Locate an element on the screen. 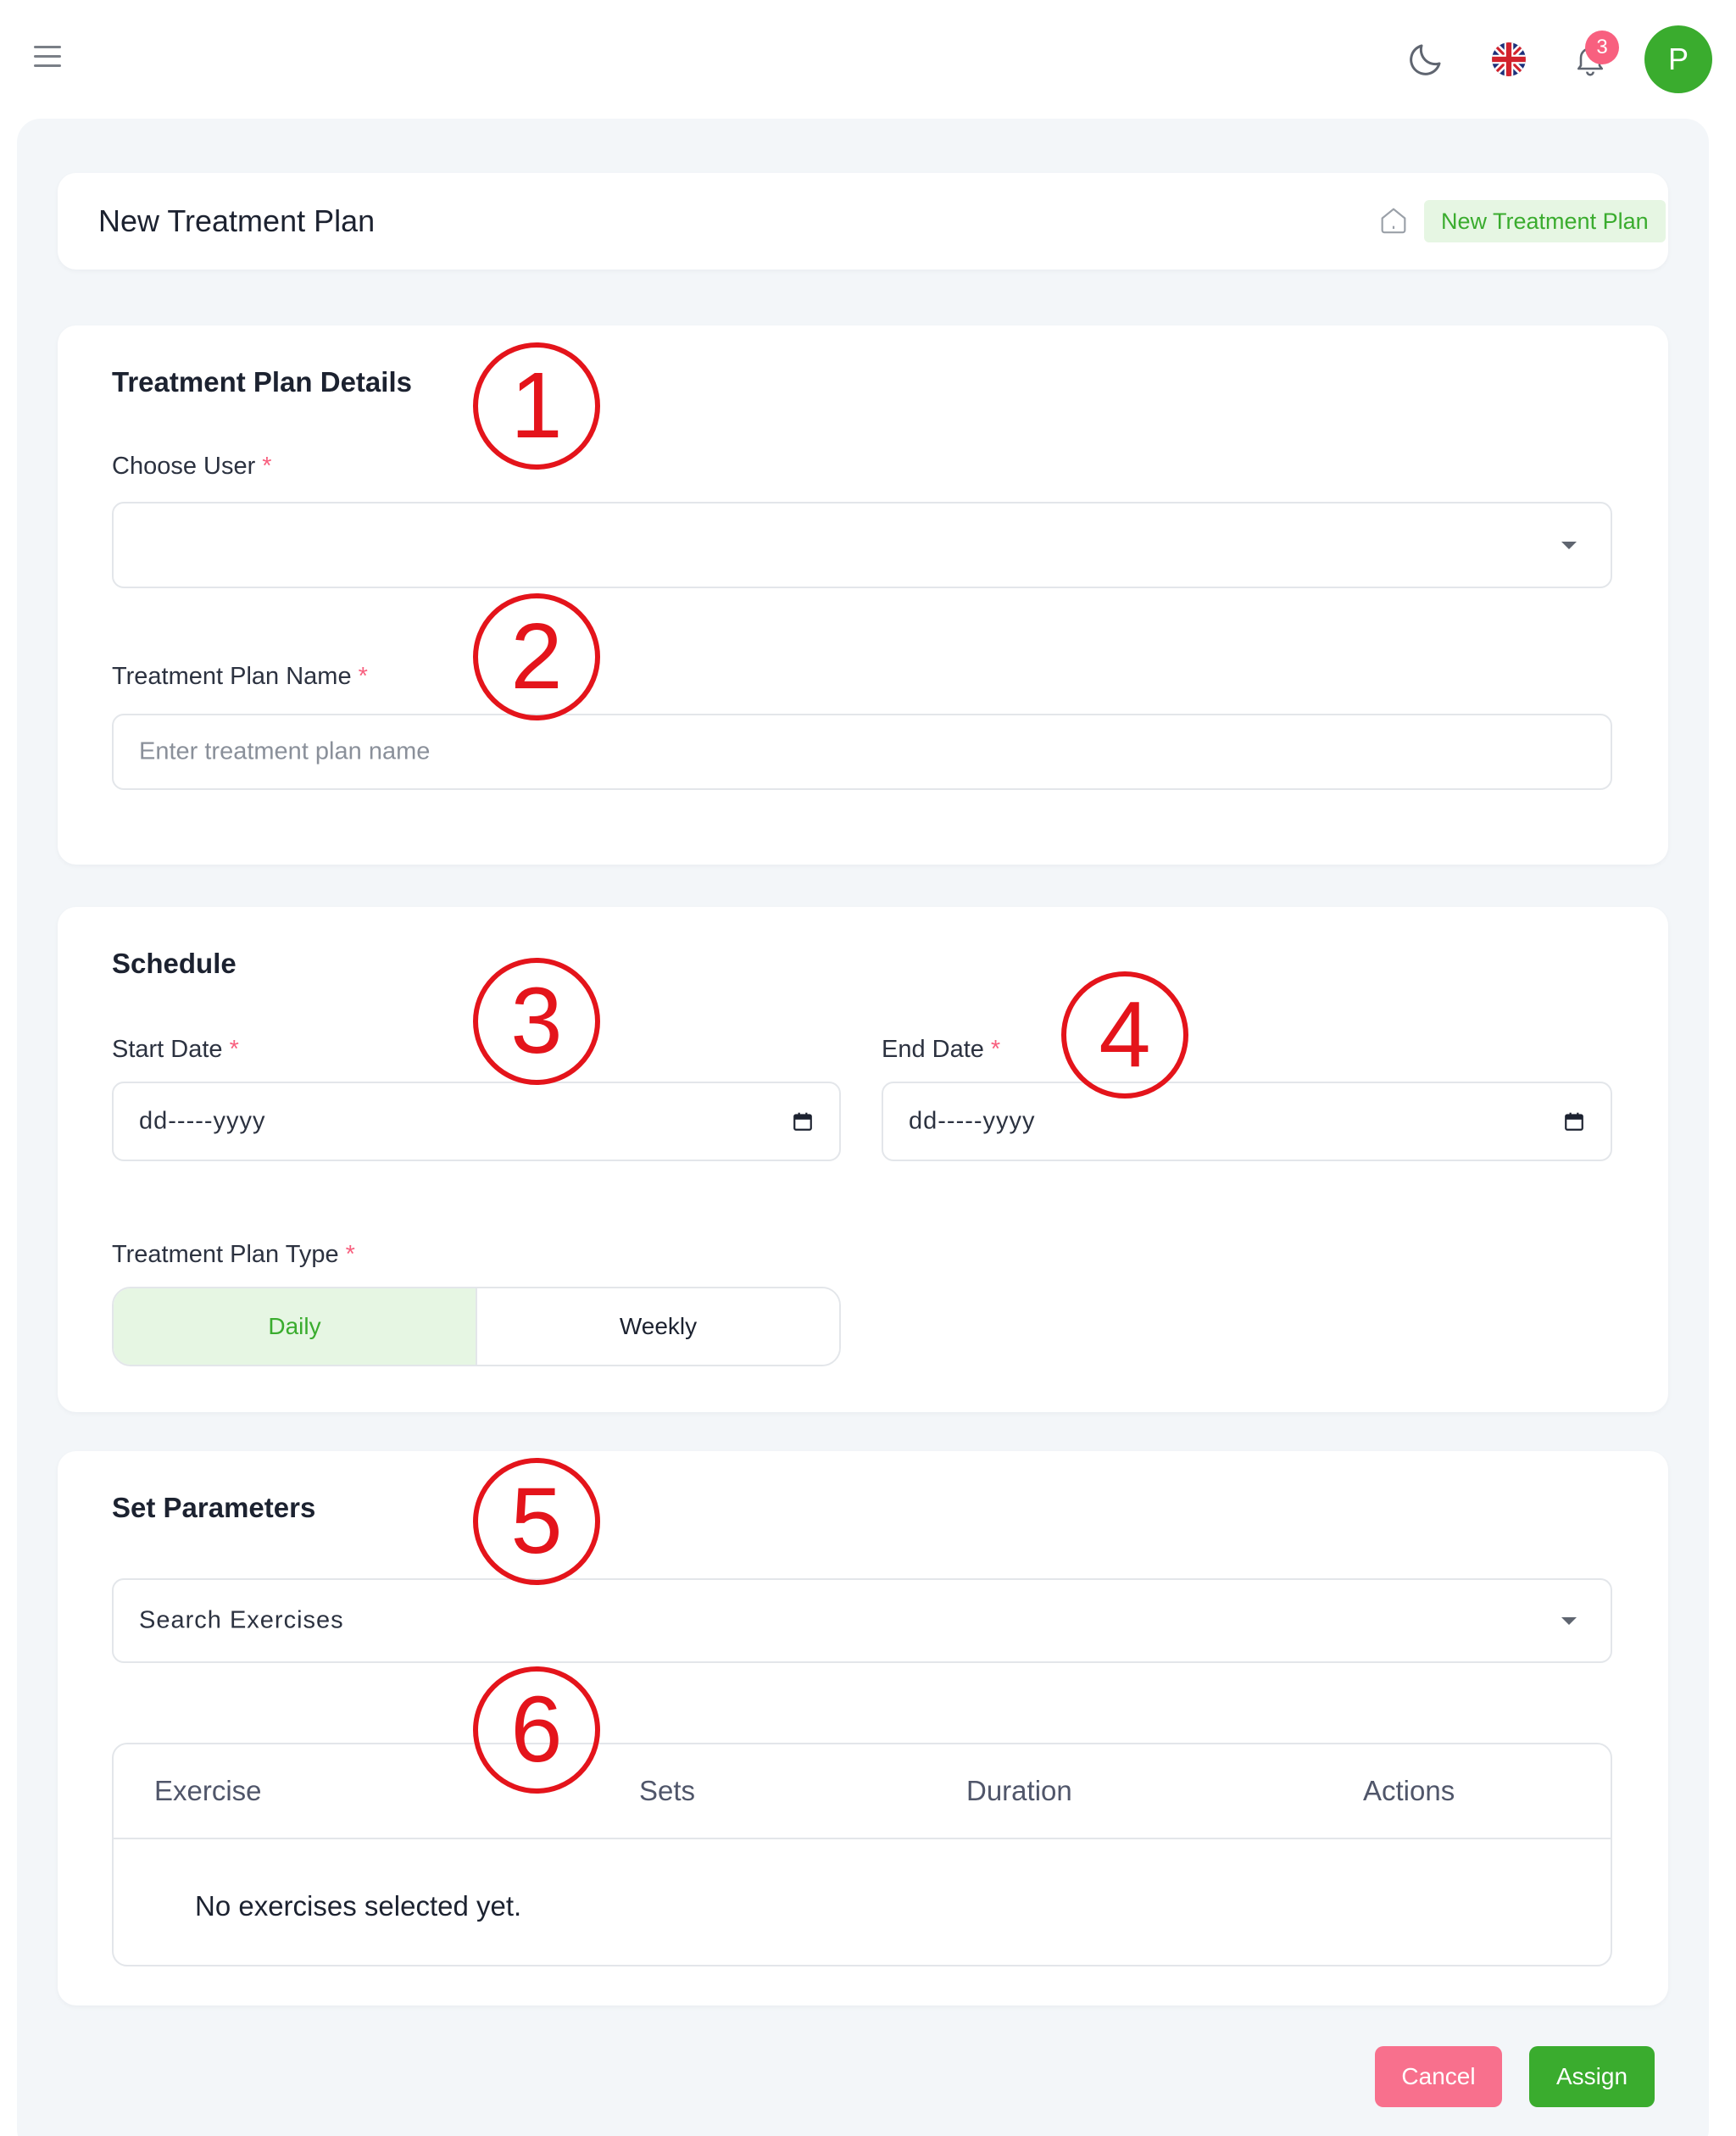 The image size is (1736, 2136). top-bar: 3 P is located at coordinates (868, 59).